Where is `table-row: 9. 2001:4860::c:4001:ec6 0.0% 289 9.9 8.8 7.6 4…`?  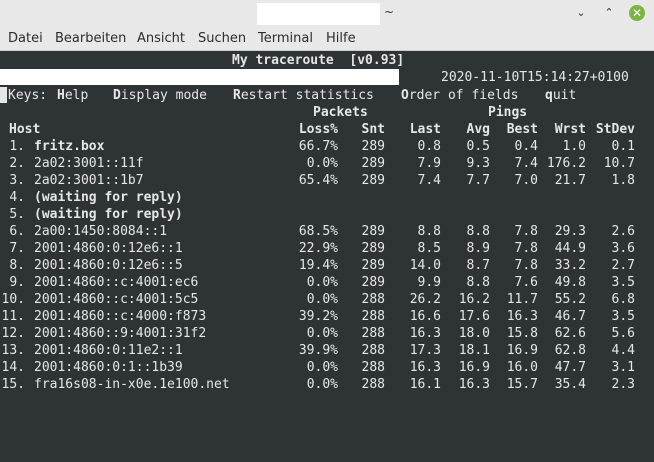 table-row: 9. 2001:4860::c:4001:ec6 0.0% 289 9.9 8.8 7.6 4… is located at coordinates (327, 282).